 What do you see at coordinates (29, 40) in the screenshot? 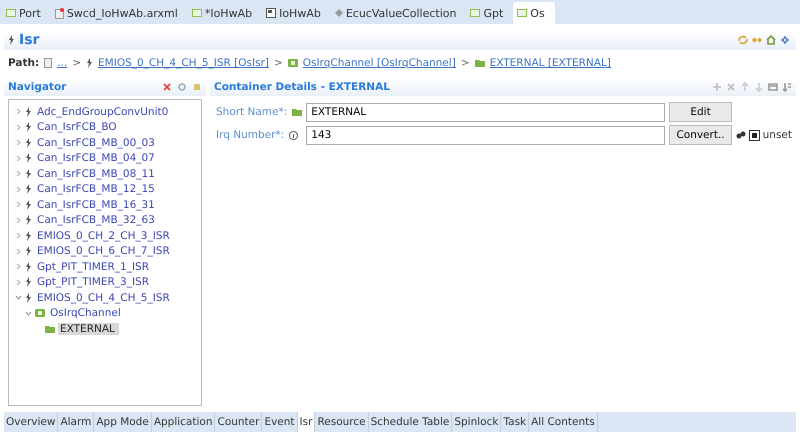
I see `editor-title: Isr` at bounding box center [29, 40].